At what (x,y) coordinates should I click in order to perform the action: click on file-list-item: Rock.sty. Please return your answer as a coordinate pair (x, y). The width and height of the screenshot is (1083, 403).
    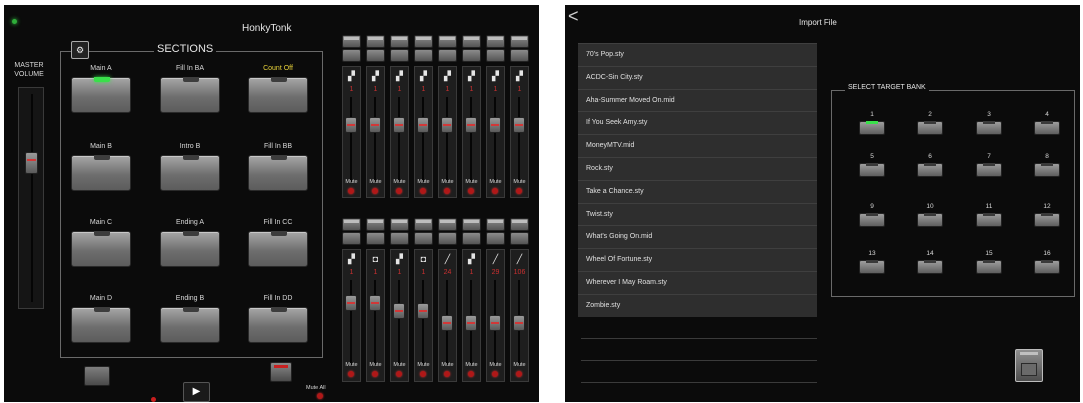
    Looking at the image, I should click on (697, 168).